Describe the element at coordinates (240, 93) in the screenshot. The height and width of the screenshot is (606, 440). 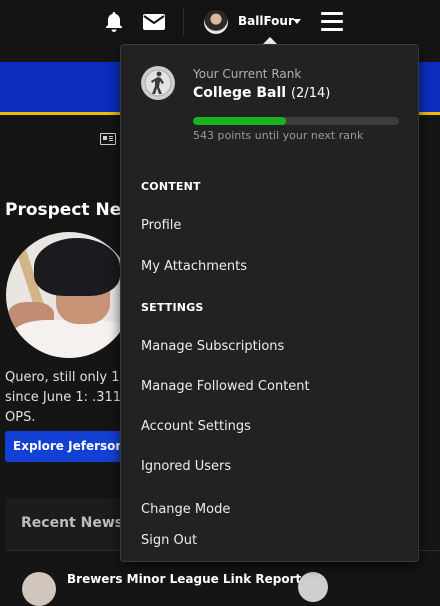
I see `rank-title: College Ball` at that location.